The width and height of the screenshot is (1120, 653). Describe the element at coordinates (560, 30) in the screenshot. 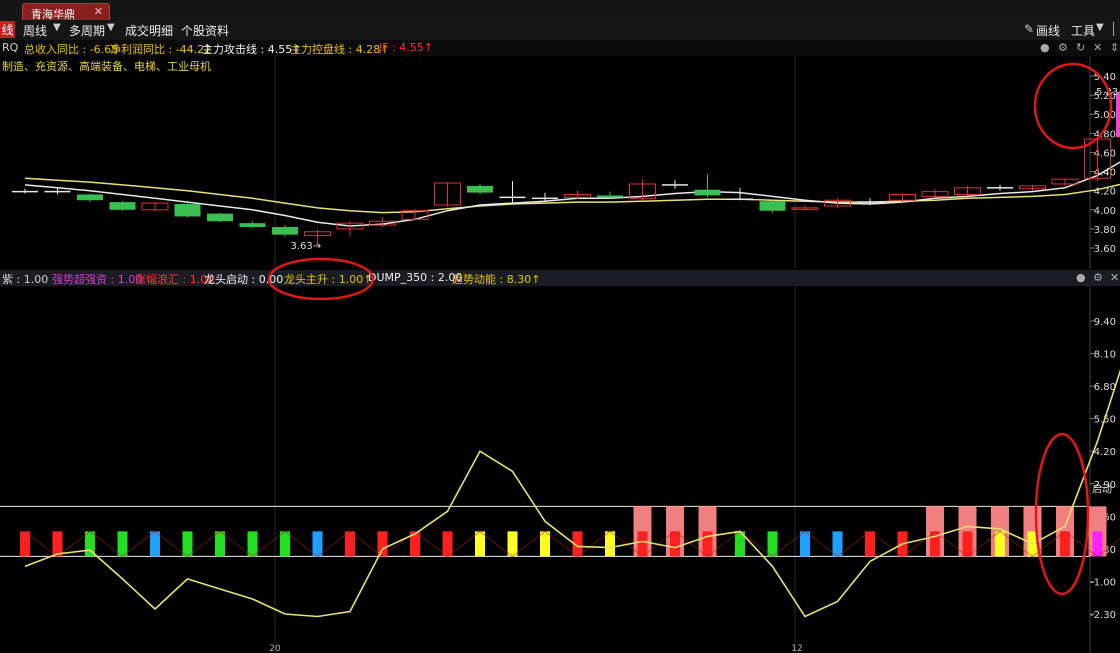

I see `toolbar: 线 周线 ▼ 多周期 ▼ 成交明细 个股资料 ✎ 画线 工具 ▼ │` at that location.